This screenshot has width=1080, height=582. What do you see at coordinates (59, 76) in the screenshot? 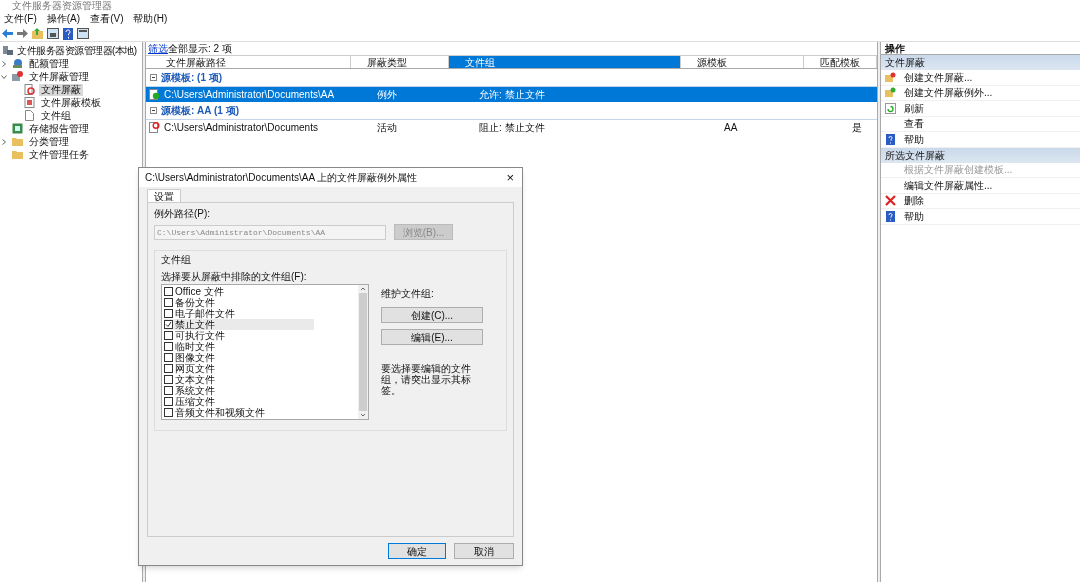
I see `tree-item: 文件屏蔽管理` at bounding box center [59, 76].